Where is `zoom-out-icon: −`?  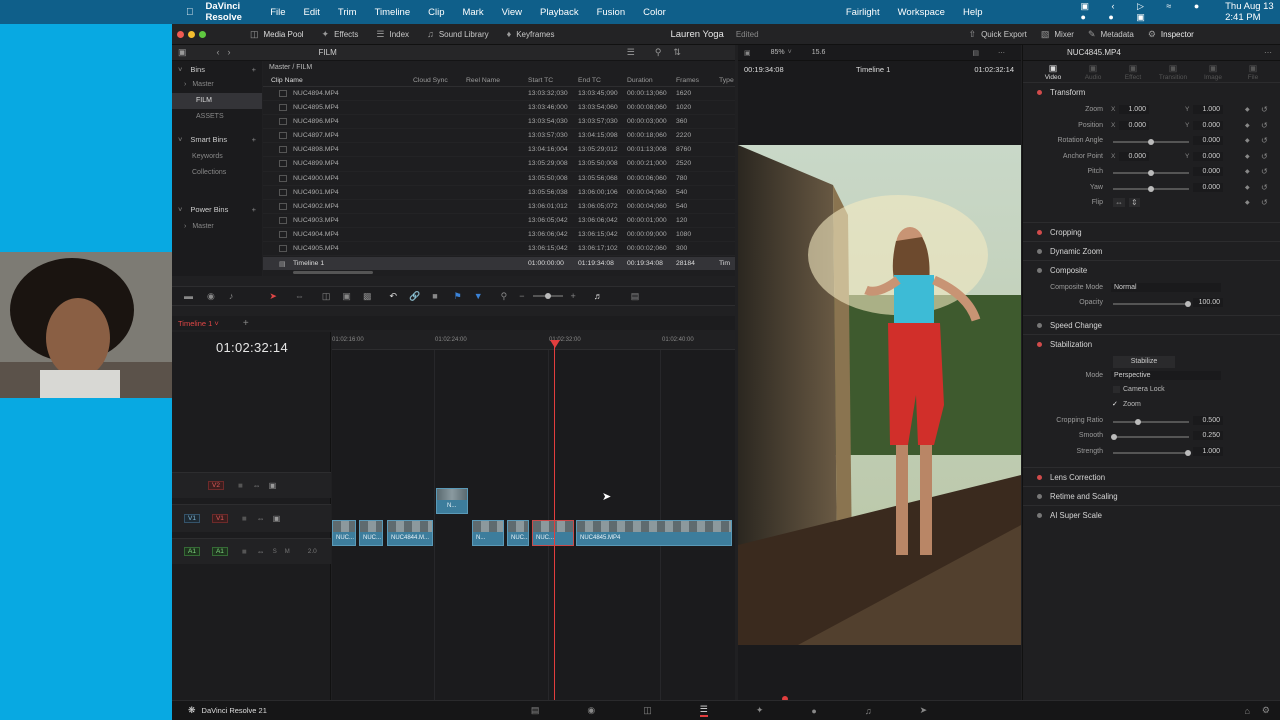
zoom-out-icon: − is located at coordinates (521, 296).